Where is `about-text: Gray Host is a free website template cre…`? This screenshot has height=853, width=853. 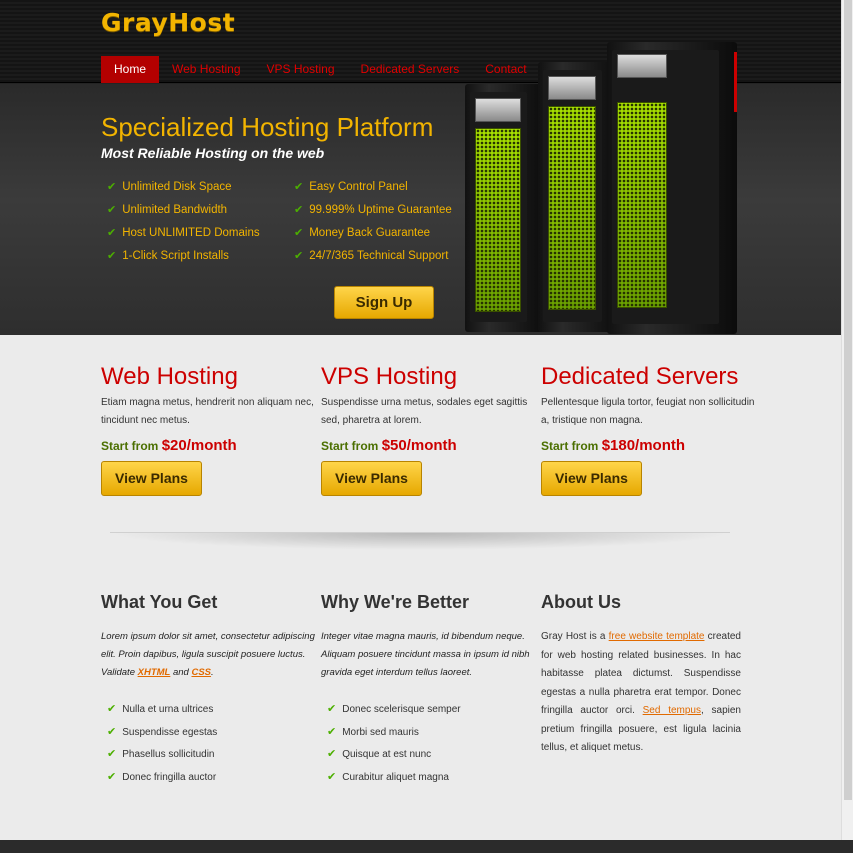 about-text: Gray Host is a free website template cre… is located at coordinates (641, 692).